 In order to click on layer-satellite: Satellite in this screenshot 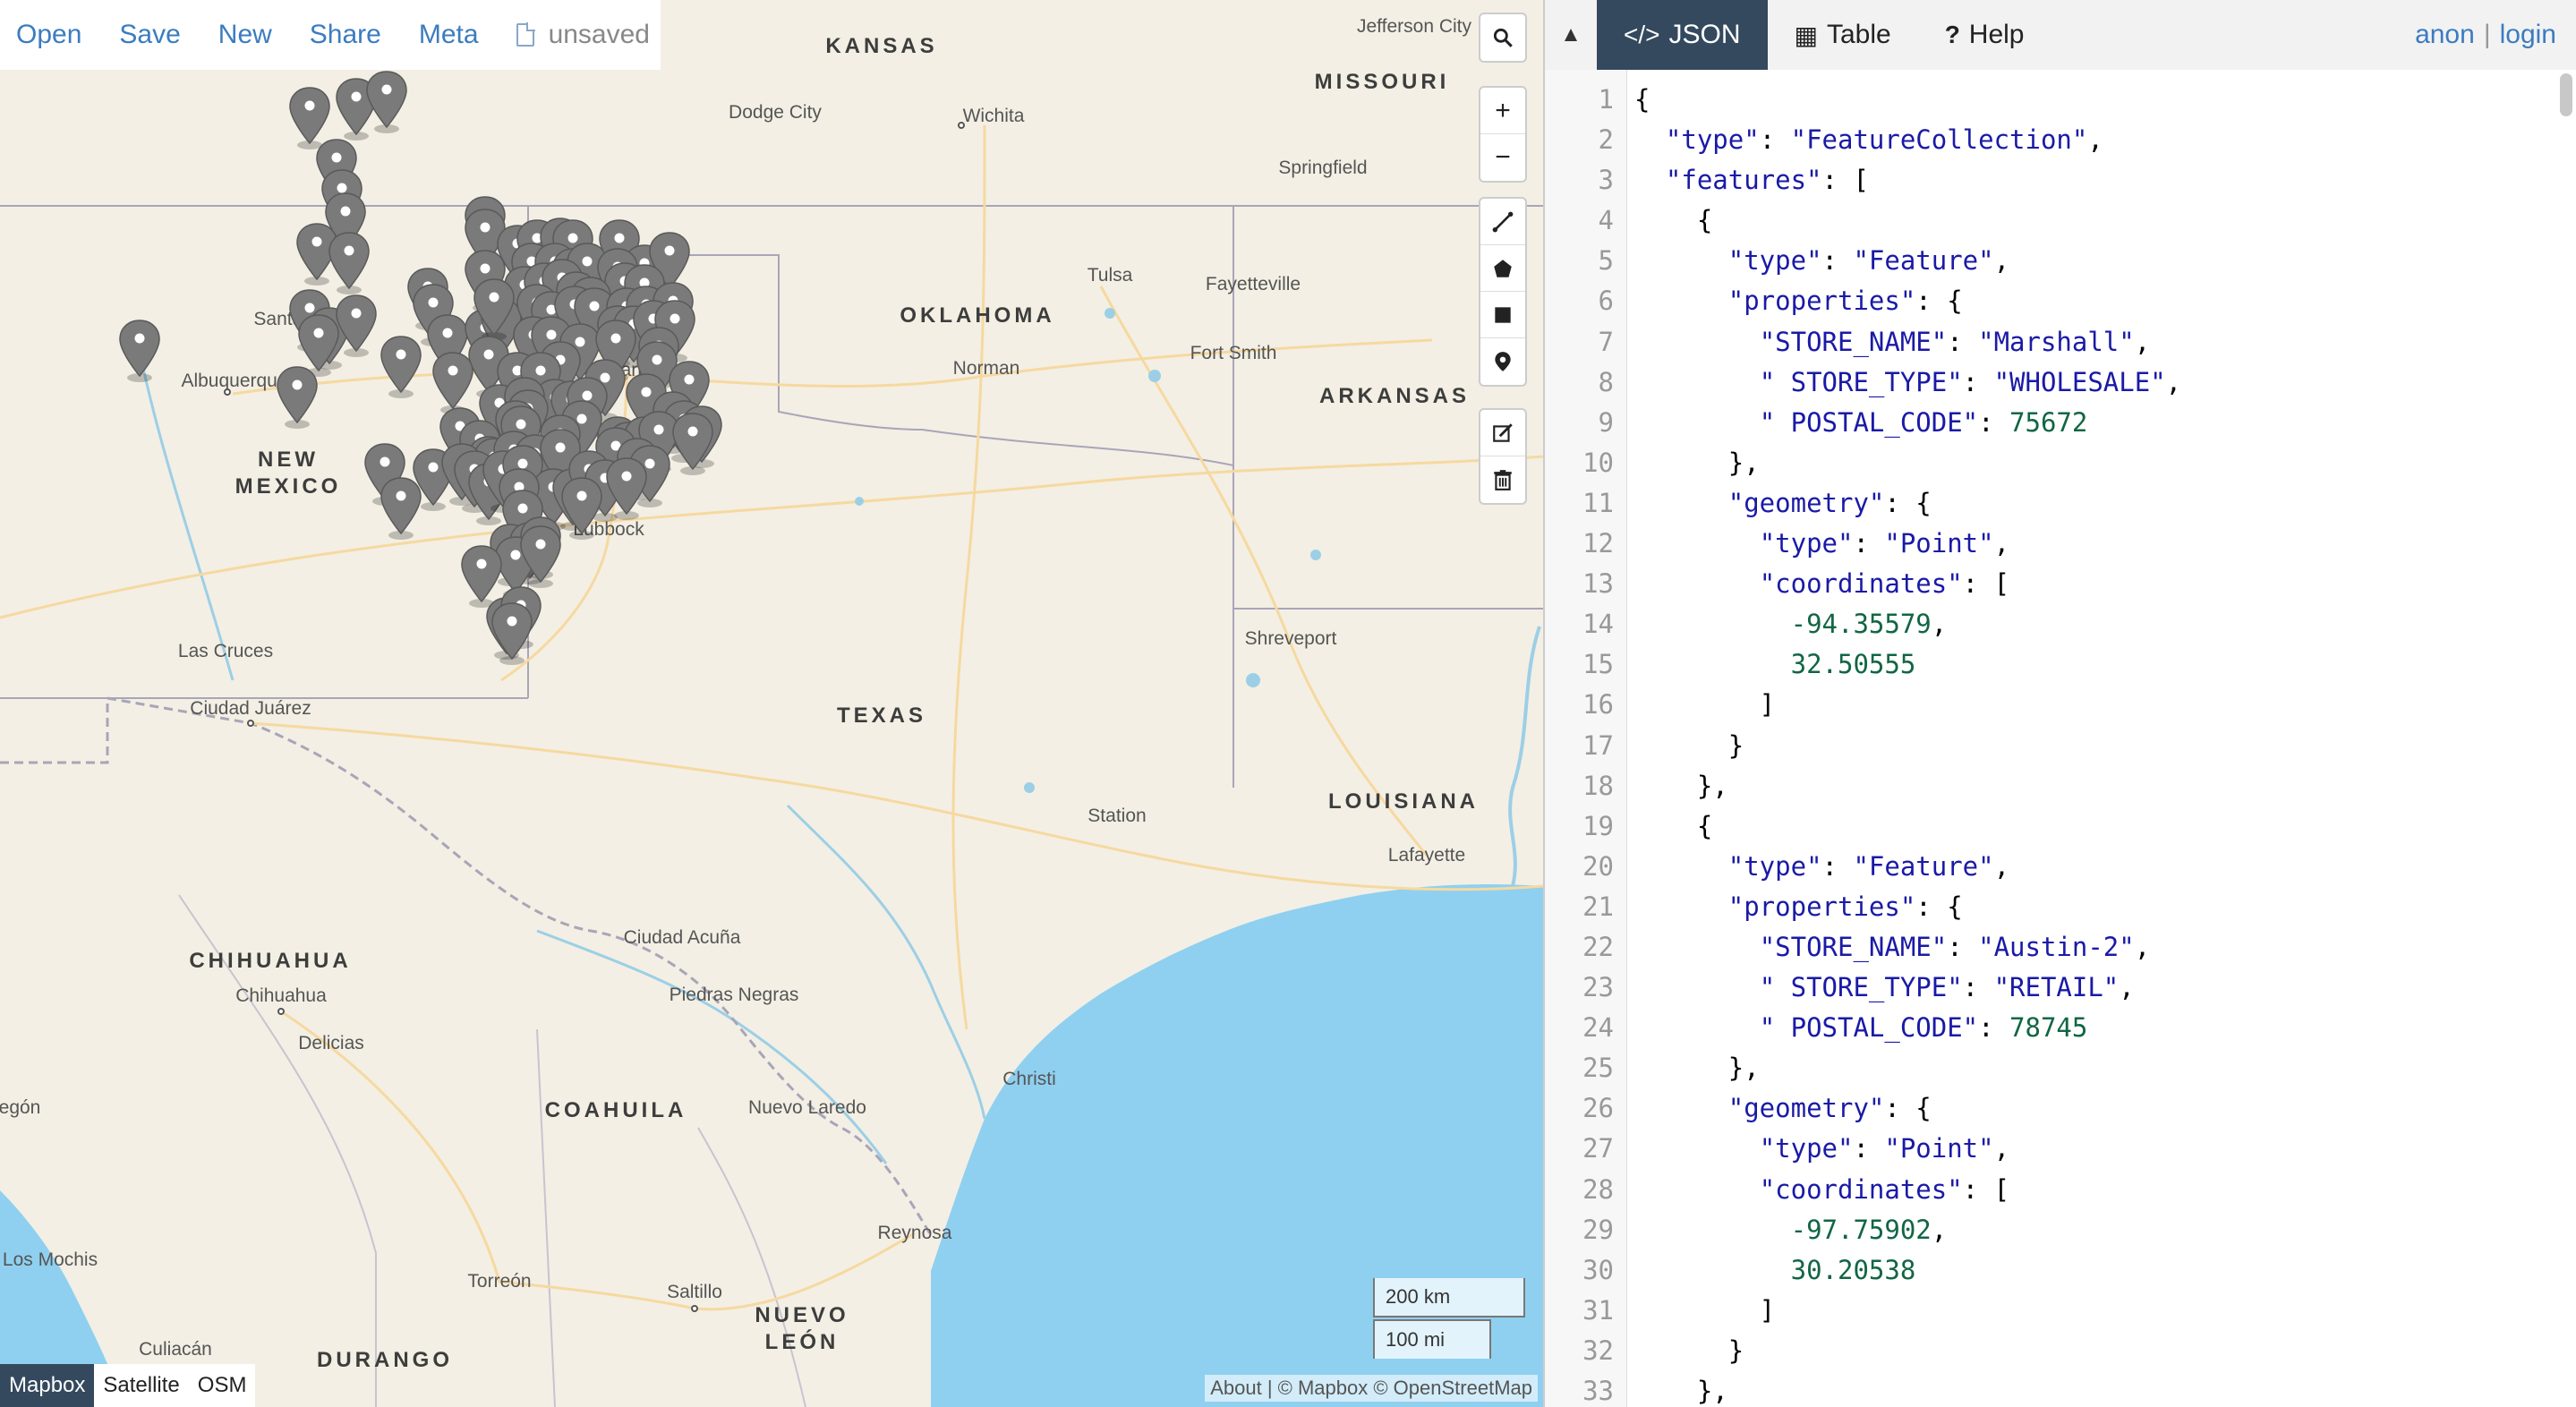, I will do `click(141, 1385)`.